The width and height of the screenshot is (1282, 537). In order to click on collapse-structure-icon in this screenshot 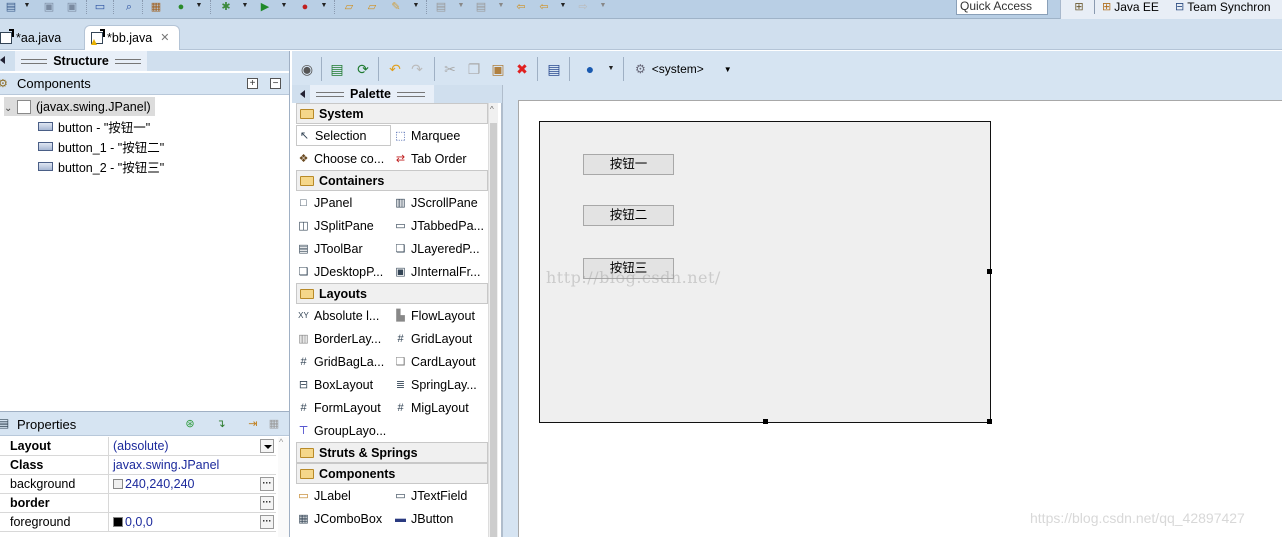, I will do `click(2, 60)`.